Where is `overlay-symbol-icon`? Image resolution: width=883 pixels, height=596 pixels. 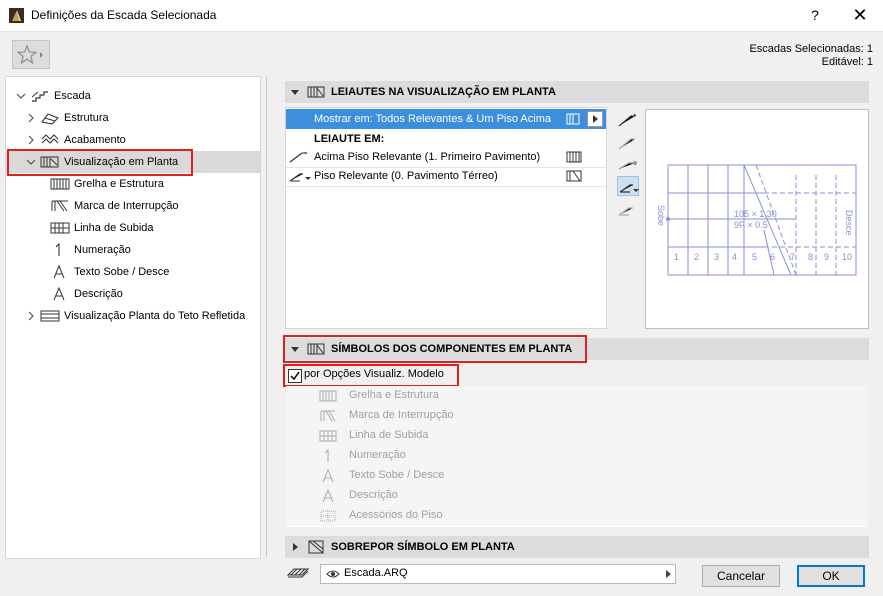
overlay-symbol-icon is located at coordinates (316, 547).